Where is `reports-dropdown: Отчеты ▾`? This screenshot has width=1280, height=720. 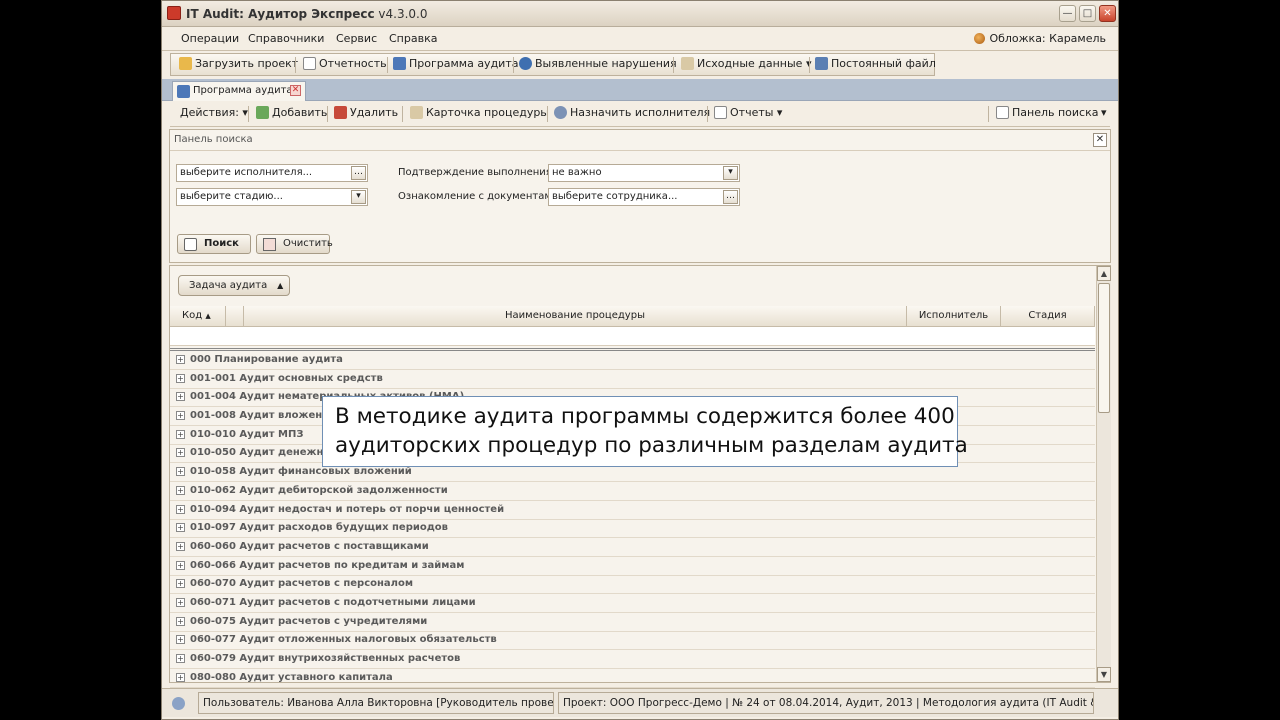 reports-dropdown: Отчеты ▾ is located at coordinates (748, 112).